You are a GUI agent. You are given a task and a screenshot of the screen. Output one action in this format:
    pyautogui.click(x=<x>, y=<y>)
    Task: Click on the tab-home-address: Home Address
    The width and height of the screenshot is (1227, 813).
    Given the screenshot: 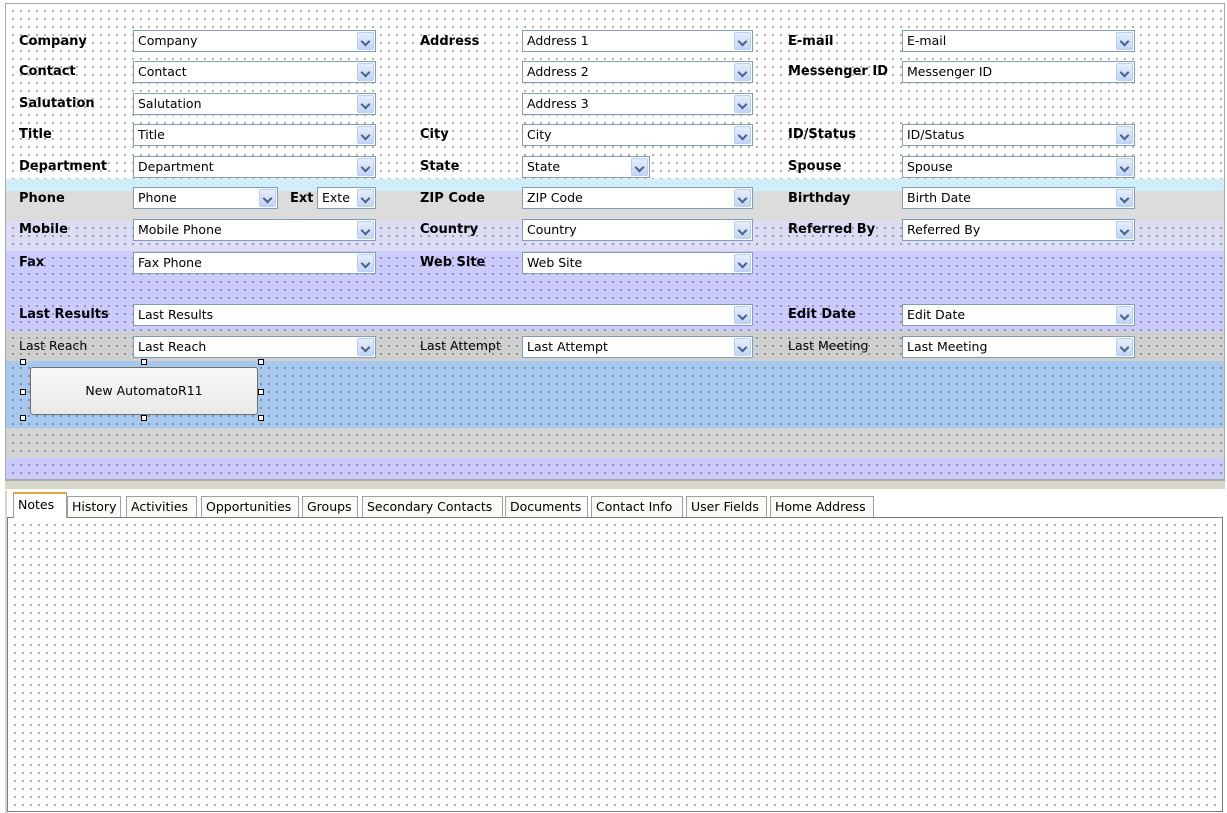 What is the action you would take?
    pyautogui.click(x=822, y=506)
    